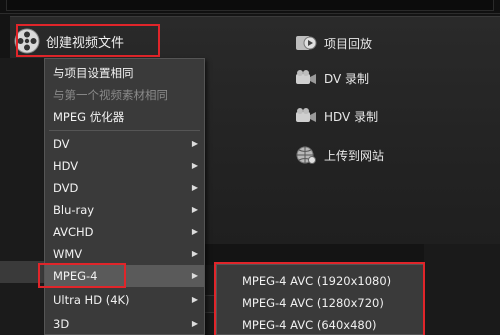  What do you see at coordinates (462, 289) in the screenshot?
I see `timeline-right-region` at bounding box center [462, 289].